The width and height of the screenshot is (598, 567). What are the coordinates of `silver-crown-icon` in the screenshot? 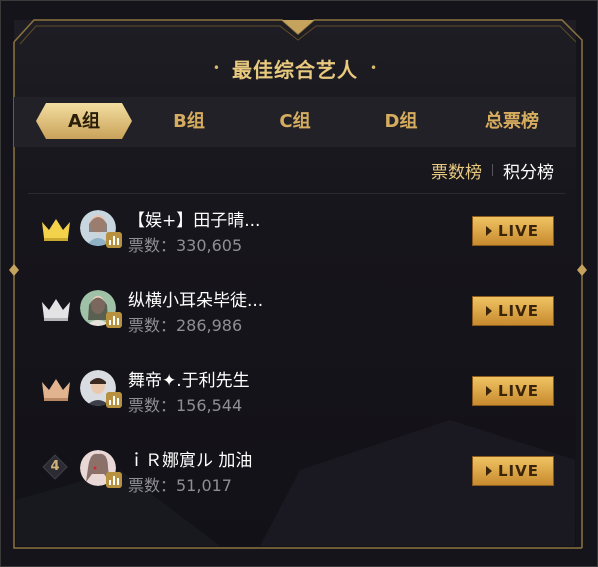 It's located at (56, 310).